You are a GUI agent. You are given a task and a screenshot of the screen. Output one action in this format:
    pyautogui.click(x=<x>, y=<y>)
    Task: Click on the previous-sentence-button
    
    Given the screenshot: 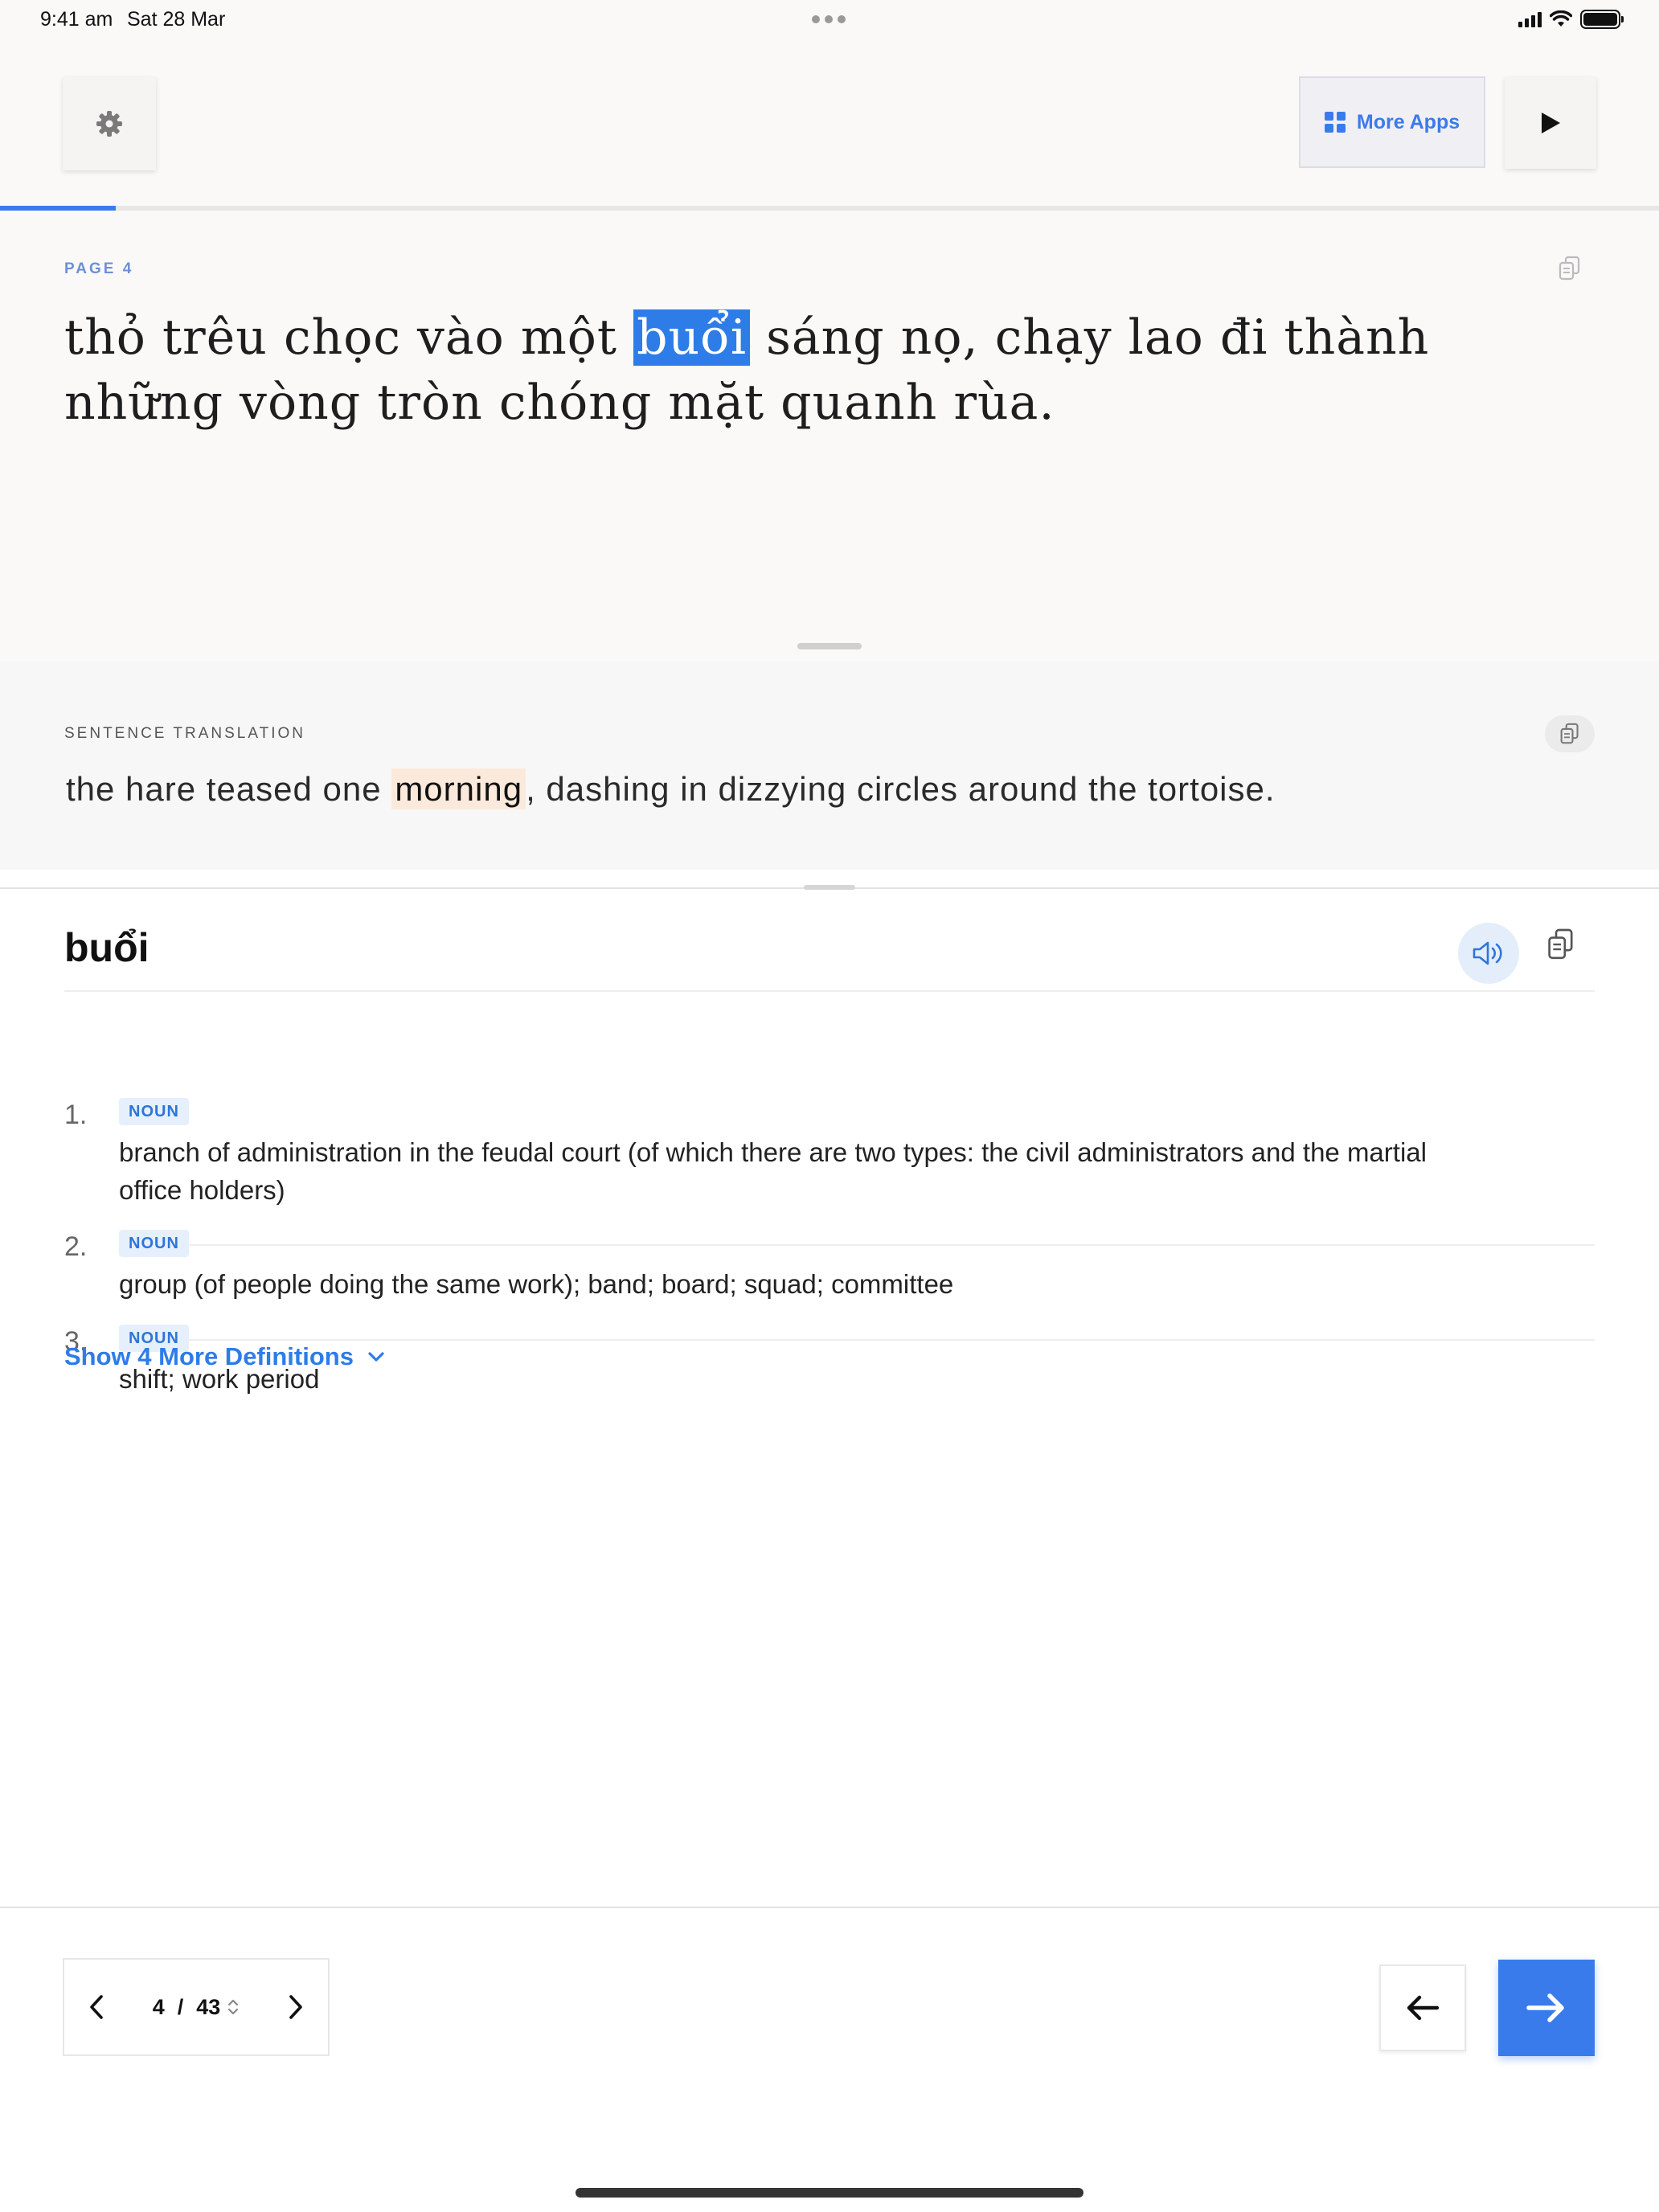 What is the action you would take?
    pyautogui.click(x=1422, y=2007)
    